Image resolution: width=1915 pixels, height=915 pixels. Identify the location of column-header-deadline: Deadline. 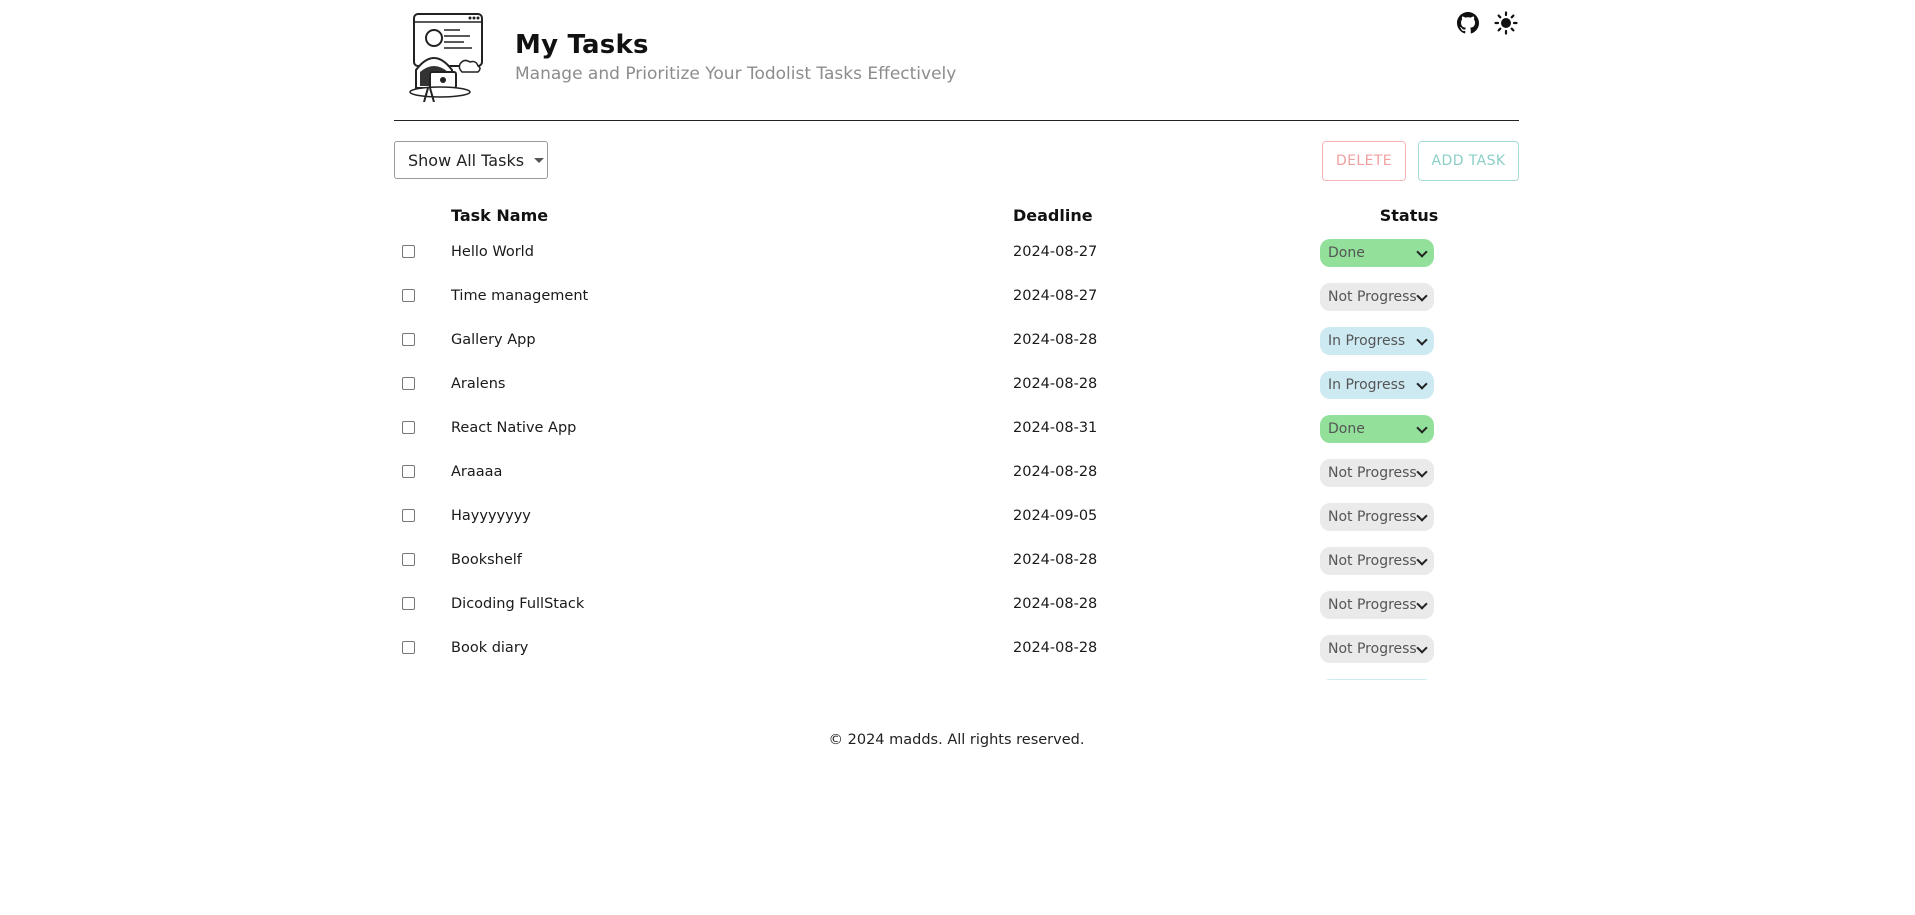
(1053, 215).